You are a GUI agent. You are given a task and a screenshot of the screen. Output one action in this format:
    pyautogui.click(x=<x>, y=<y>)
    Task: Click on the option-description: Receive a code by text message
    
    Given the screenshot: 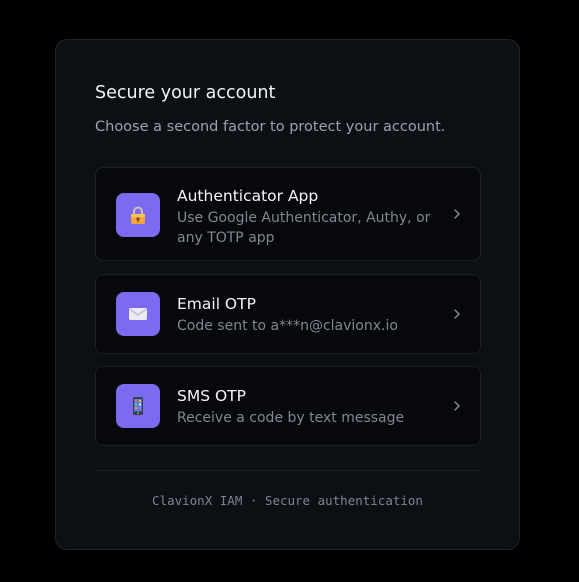 What is the action you would take?
    pyautogui.click(x=291, y=418)
    